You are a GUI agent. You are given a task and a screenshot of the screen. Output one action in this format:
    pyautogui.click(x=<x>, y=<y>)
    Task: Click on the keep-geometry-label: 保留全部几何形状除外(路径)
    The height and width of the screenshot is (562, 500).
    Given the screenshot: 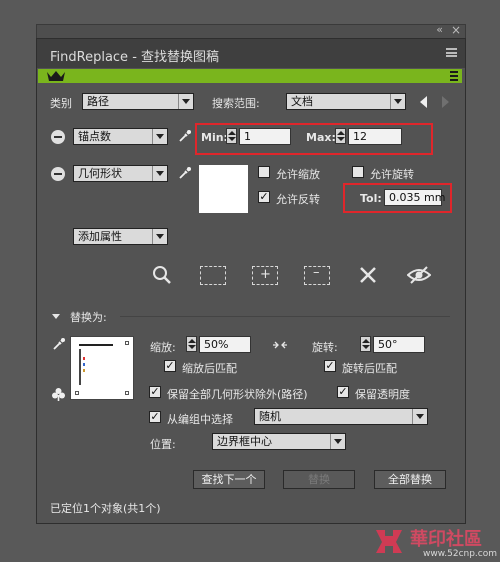 What is the action you would take?
    pyautogui.click(x=237, y=394)
    